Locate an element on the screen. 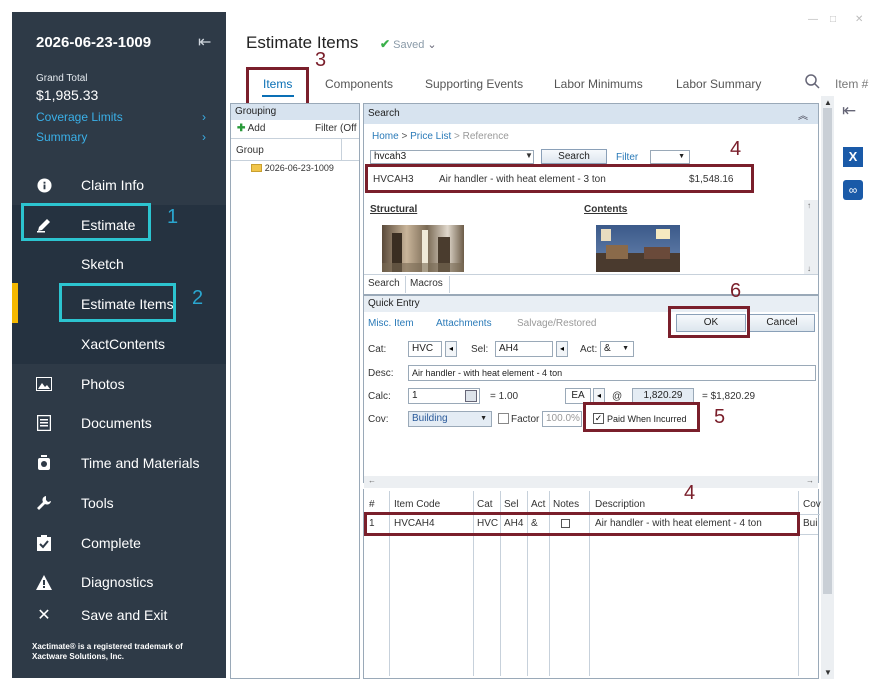 This screenshot has height=689, width=884. breadcrumb-home: Home is located at coordinates (385, 136).